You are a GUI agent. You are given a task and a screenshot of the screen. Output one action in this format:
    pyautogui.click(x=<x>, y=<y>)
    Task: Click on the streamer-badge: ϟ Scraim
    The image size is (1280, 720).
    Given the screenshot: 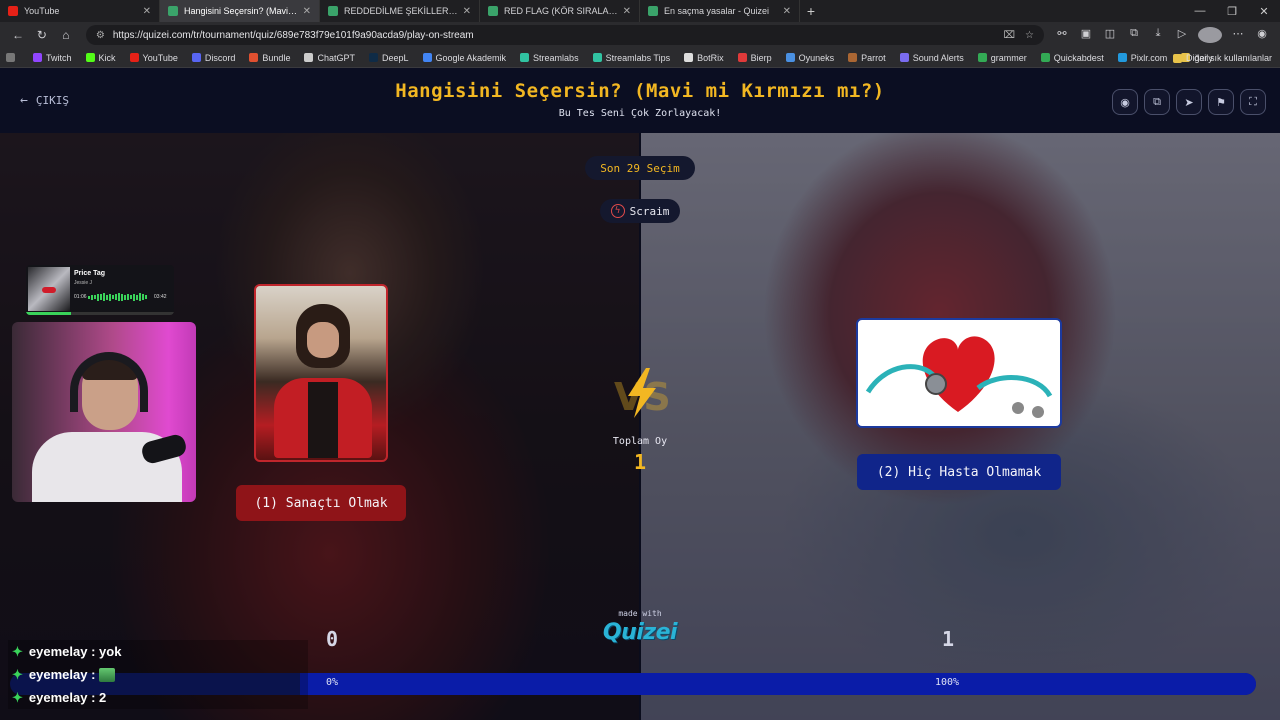 What is the action you would take?
    pyautogui.click(x=640, y=211)
    